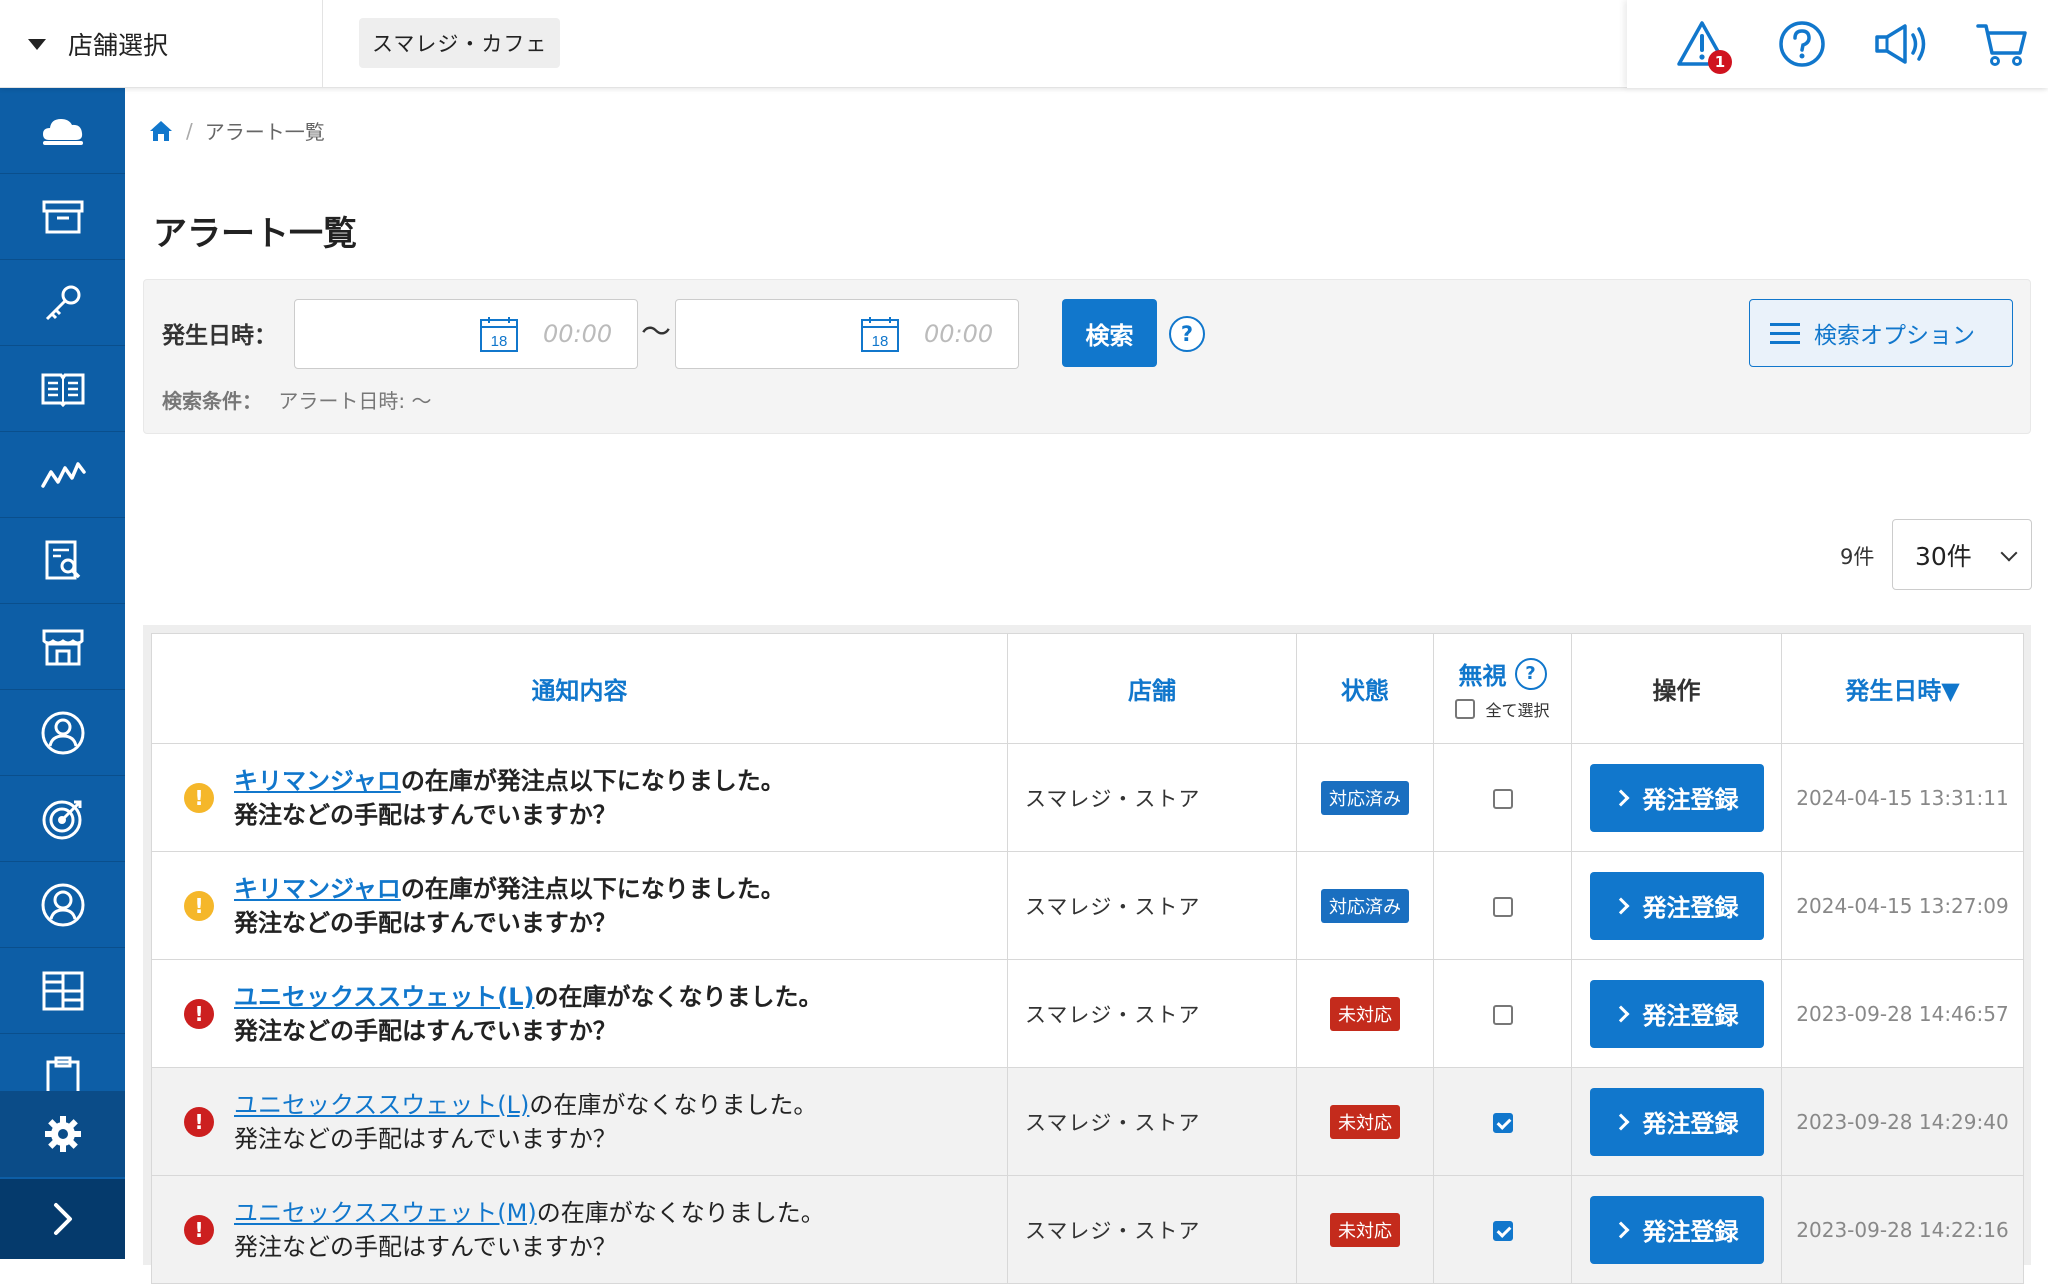  Describe the element at coordinates (62, 647) in the screenshot. I see `sidebar-item-store` at that location.